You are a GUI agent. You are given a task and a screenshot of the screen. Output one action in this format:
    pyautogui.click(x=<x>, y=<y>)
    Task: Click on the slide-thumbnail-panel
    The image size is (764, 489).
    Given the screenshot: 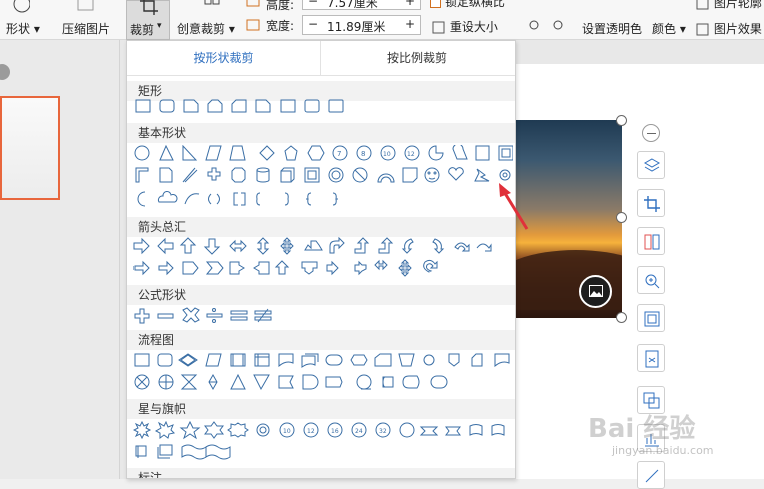 What is the action you would take?
    pyautogui.click(x=60, y=259)
    